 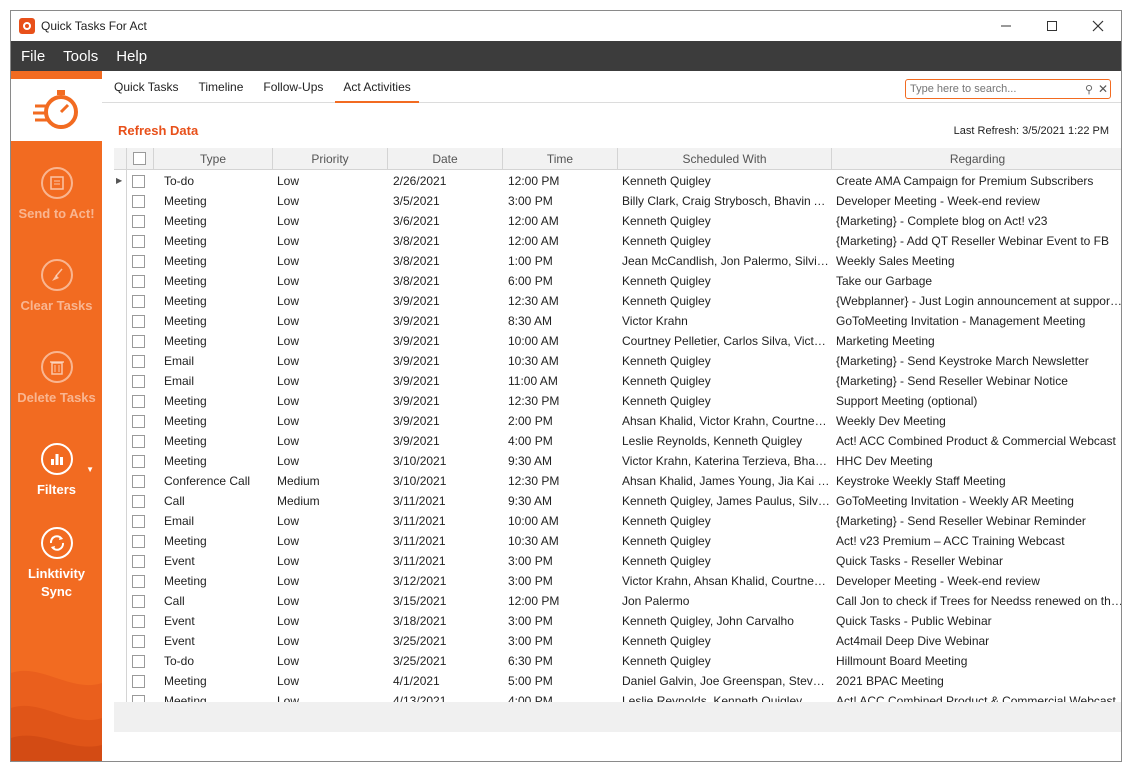 What do you see at coordinates (131, 56) in the screenshot?
I see `menu-help: Help` at bounding box center [131, 56].